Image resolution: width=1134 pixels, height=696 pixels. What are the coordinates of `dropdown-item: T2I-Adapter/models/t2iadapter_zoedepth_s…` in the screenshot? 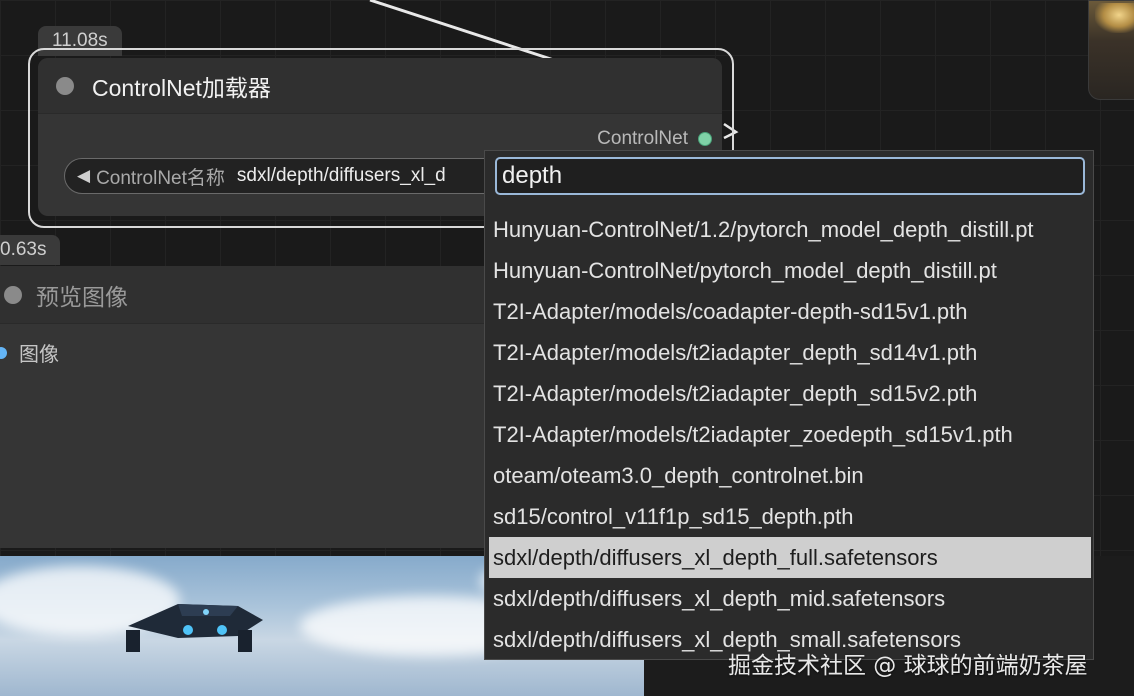 It's located at (790, 434).